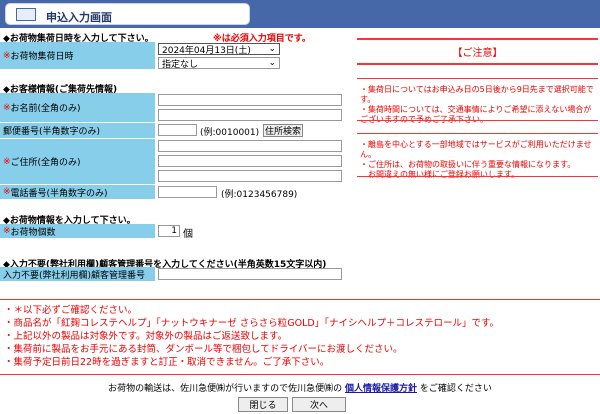  What do you see at coordinates (381, 389) in the screenshot?
I see `privacy-policy-link: 個人情報保護方針` at bounding box center [381, 389].